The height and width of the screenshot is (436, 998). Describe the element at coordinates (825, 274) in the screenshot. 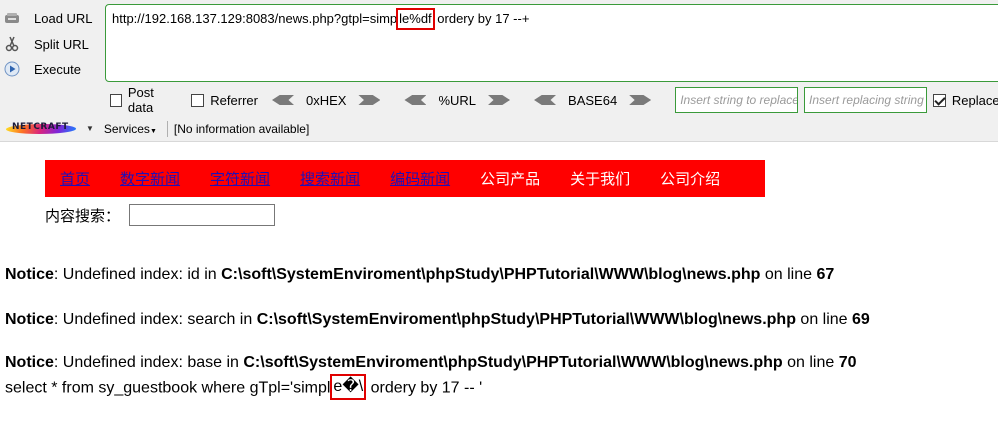

I see `notice-line-number: 67` at that location.